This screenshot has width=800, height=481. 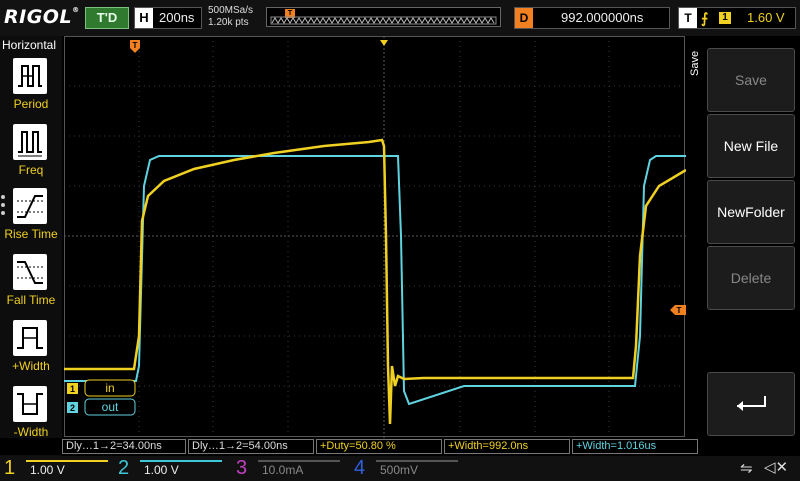 I want to click on ch2-trace-tag: 2 out, so click(x=101, y=407).